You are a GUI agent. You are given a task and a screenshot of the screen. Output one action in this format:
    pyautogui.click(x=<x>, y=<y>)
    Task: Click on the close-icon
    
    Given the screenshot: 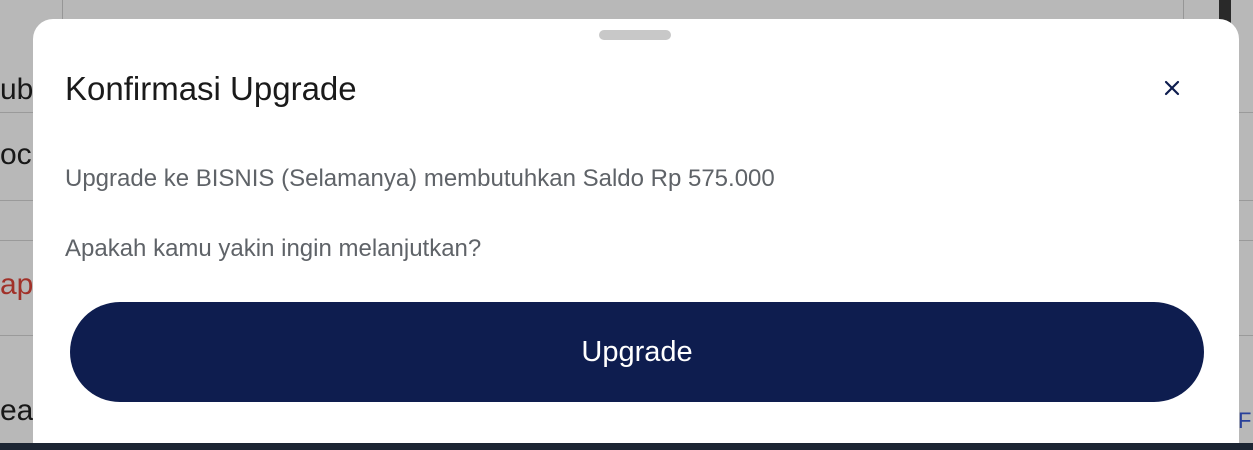 What is the action you would take?
    pyautogui.click(x=1172, y=88)
    